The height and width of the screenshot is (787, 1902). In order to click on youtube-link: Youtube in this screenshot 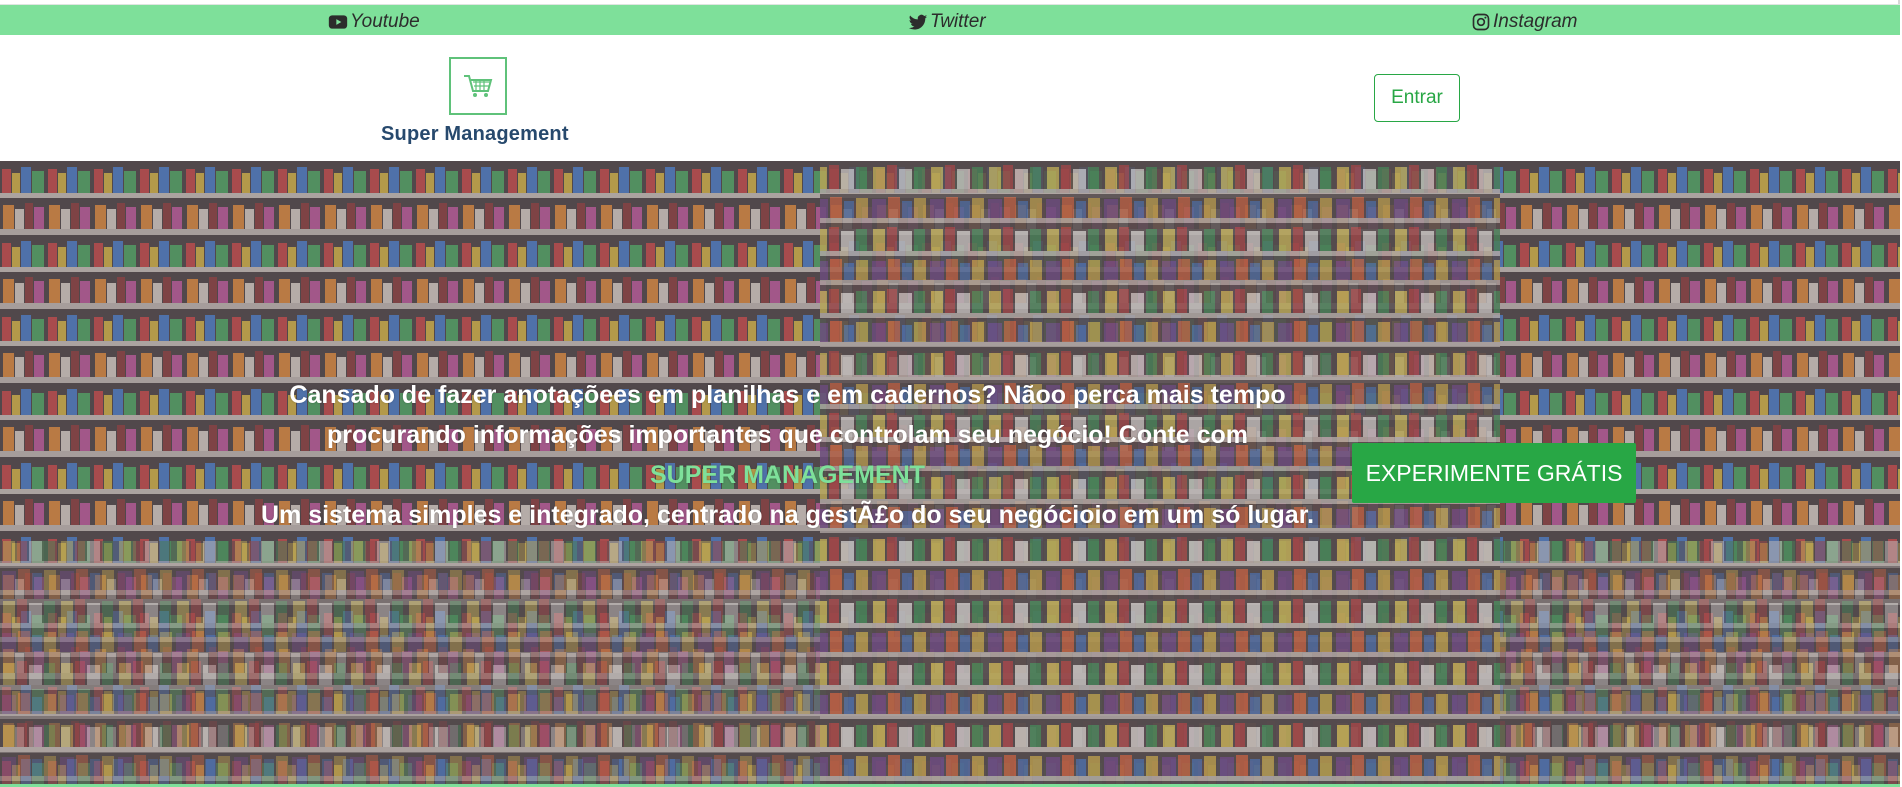, I will do `click(374, 22)`.